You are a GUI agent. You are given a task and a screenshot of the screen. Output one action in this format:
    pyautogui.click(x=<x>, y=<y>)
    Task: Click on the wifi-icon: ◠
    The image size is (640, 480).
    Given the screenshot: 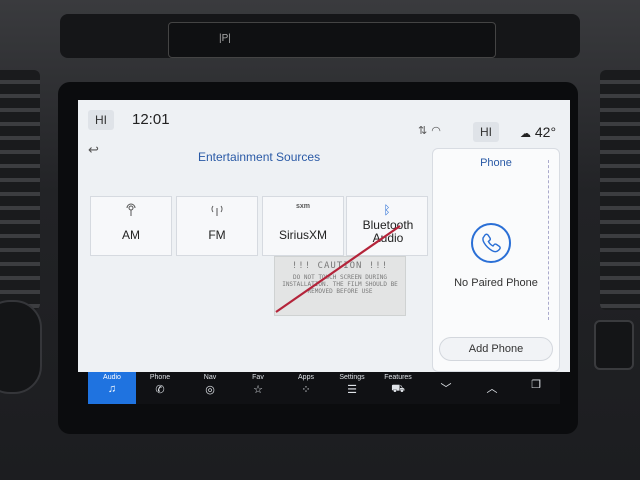 What is the action you would take?
    pyautogui.click(x=438, y=131)
    